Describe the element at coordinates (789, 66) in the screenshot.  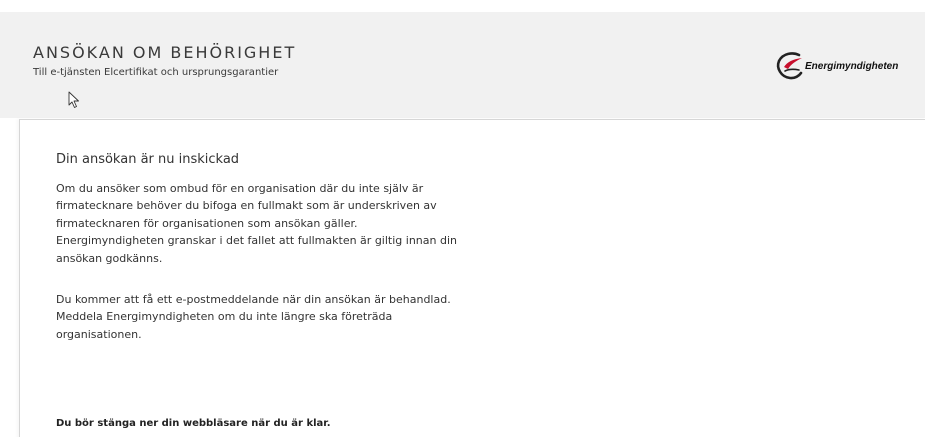
I see `energimyndigheten-logo-icon` at that location.